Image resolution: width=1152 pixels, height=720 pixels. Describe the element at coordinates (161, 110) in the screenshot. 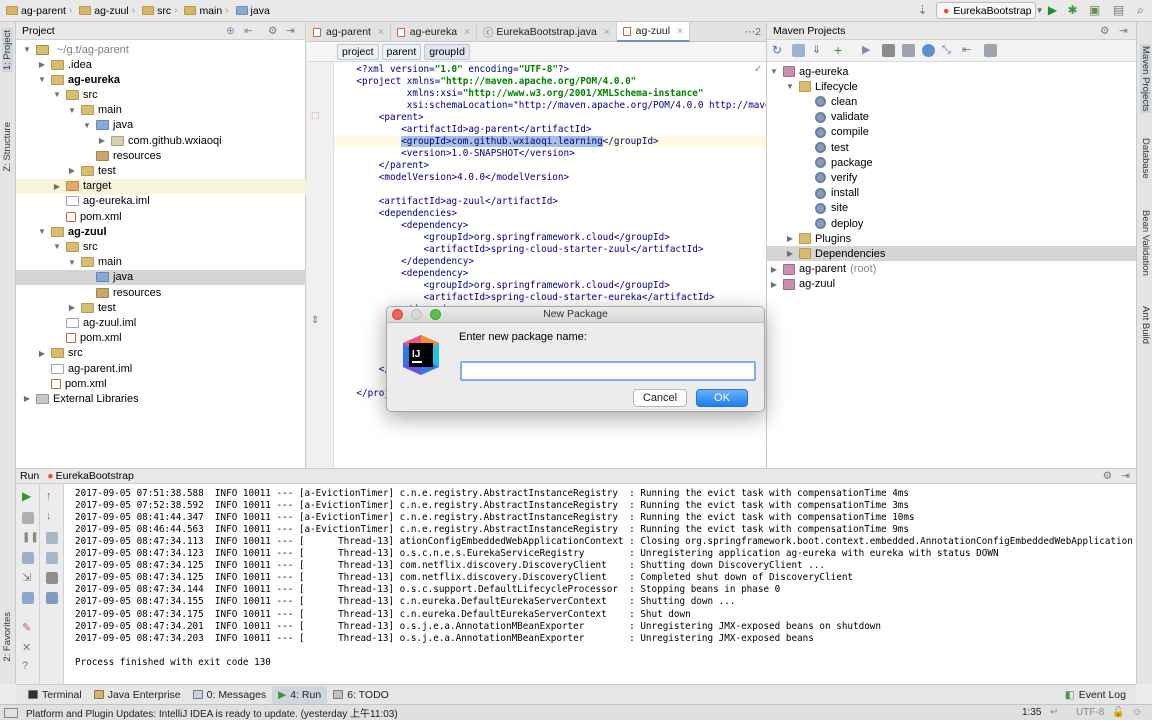

I see `project-tree-row: ▼ main` at that location.